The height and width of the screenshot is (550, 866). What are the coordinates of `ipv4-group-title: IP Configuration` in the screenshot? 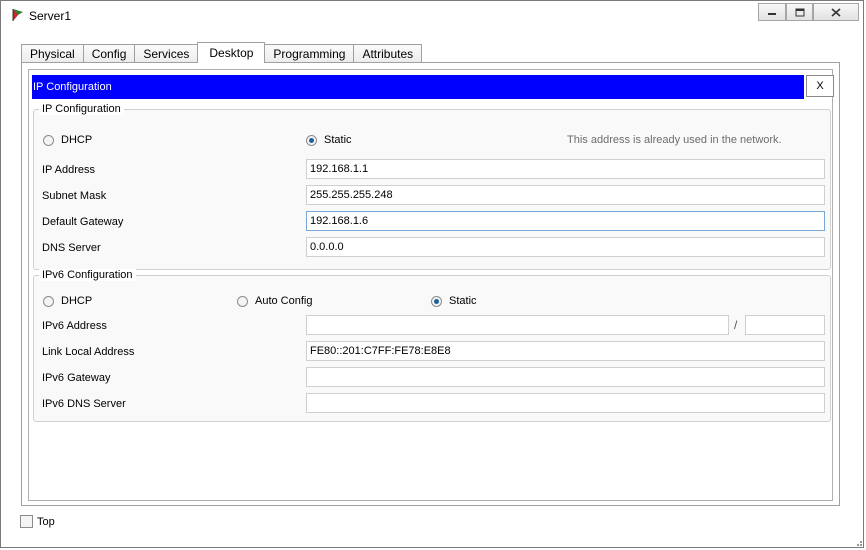 It's located at (81, 109).